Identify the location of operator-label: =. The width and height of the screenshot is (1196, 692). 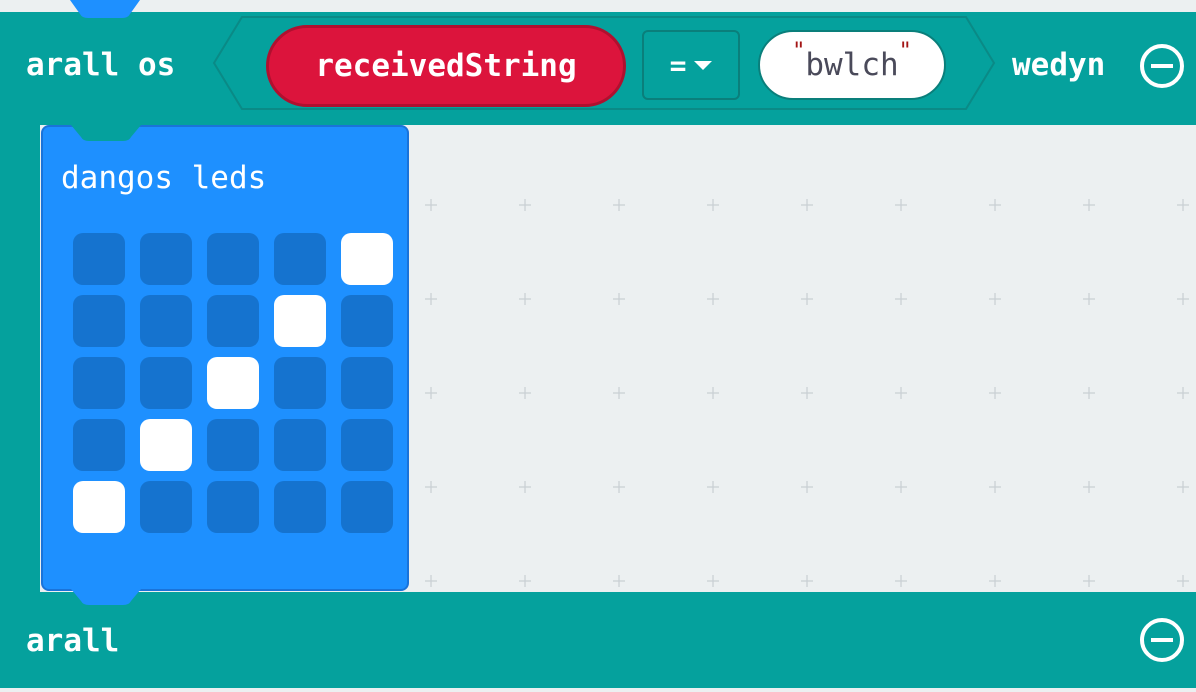
(678, 65).